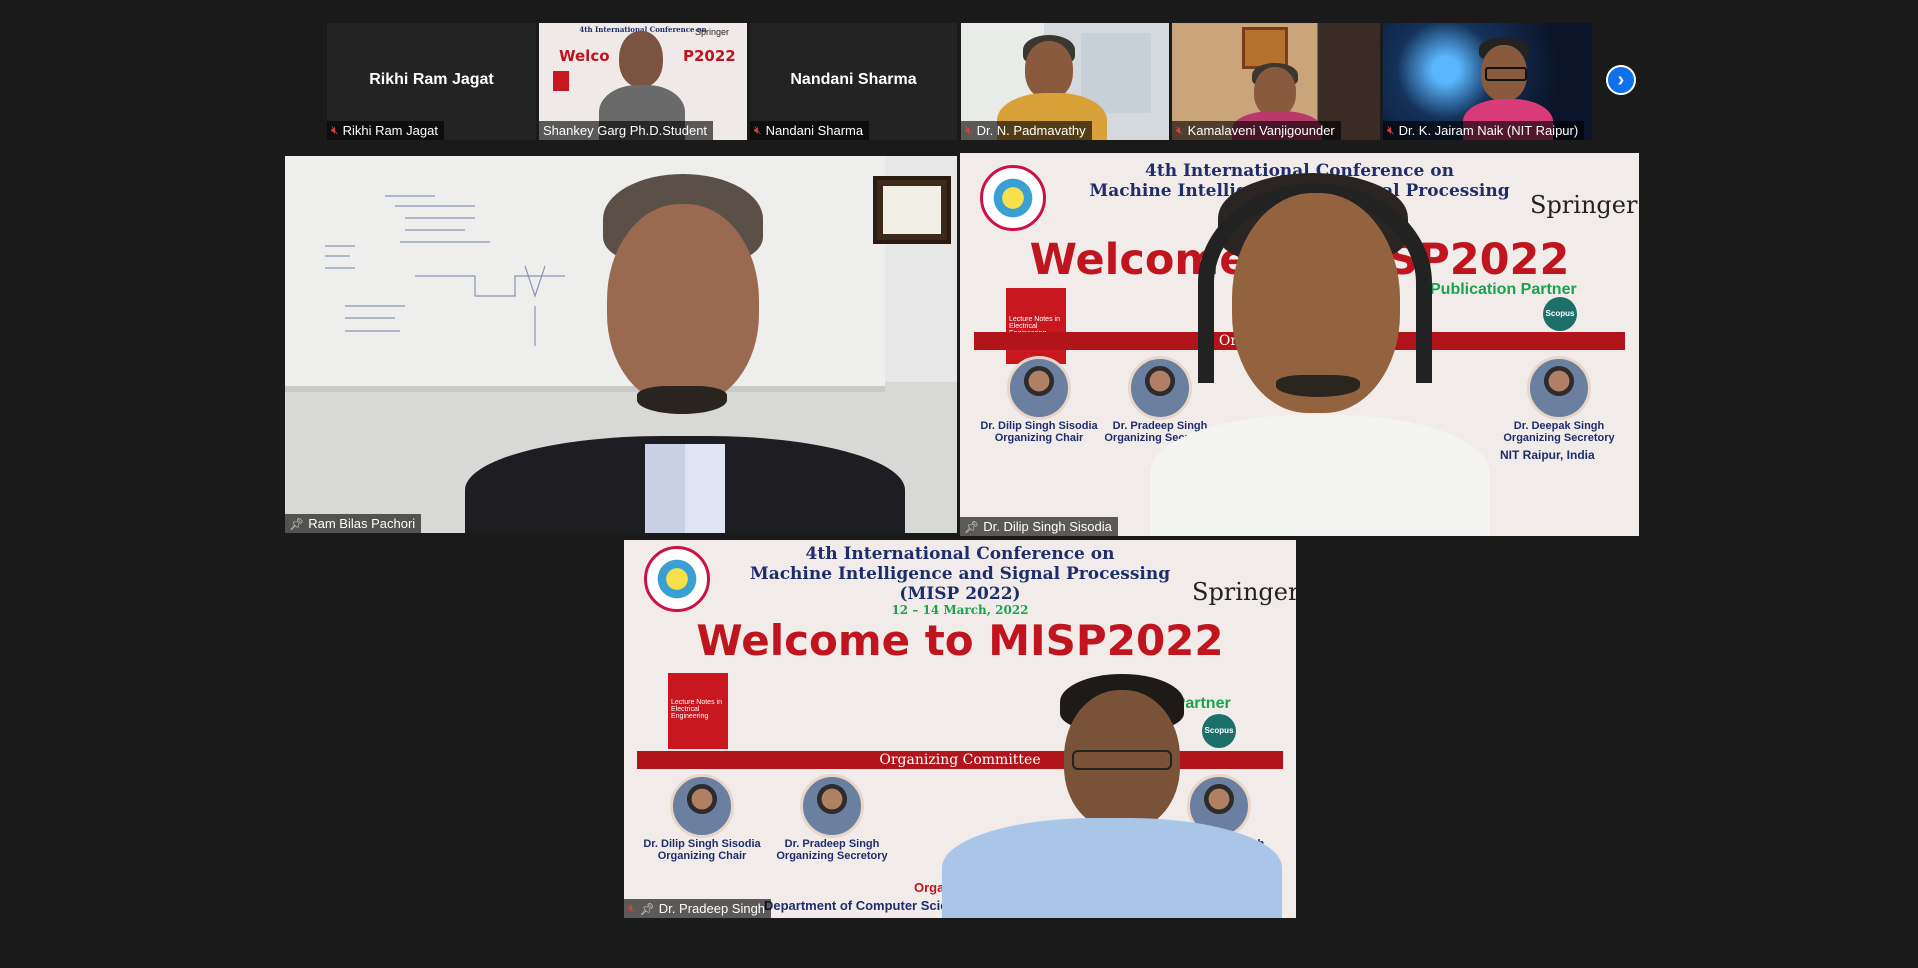 The width and height of the screenshot is (1918, 968). I want to click on whiteboard, so click(585, 274).